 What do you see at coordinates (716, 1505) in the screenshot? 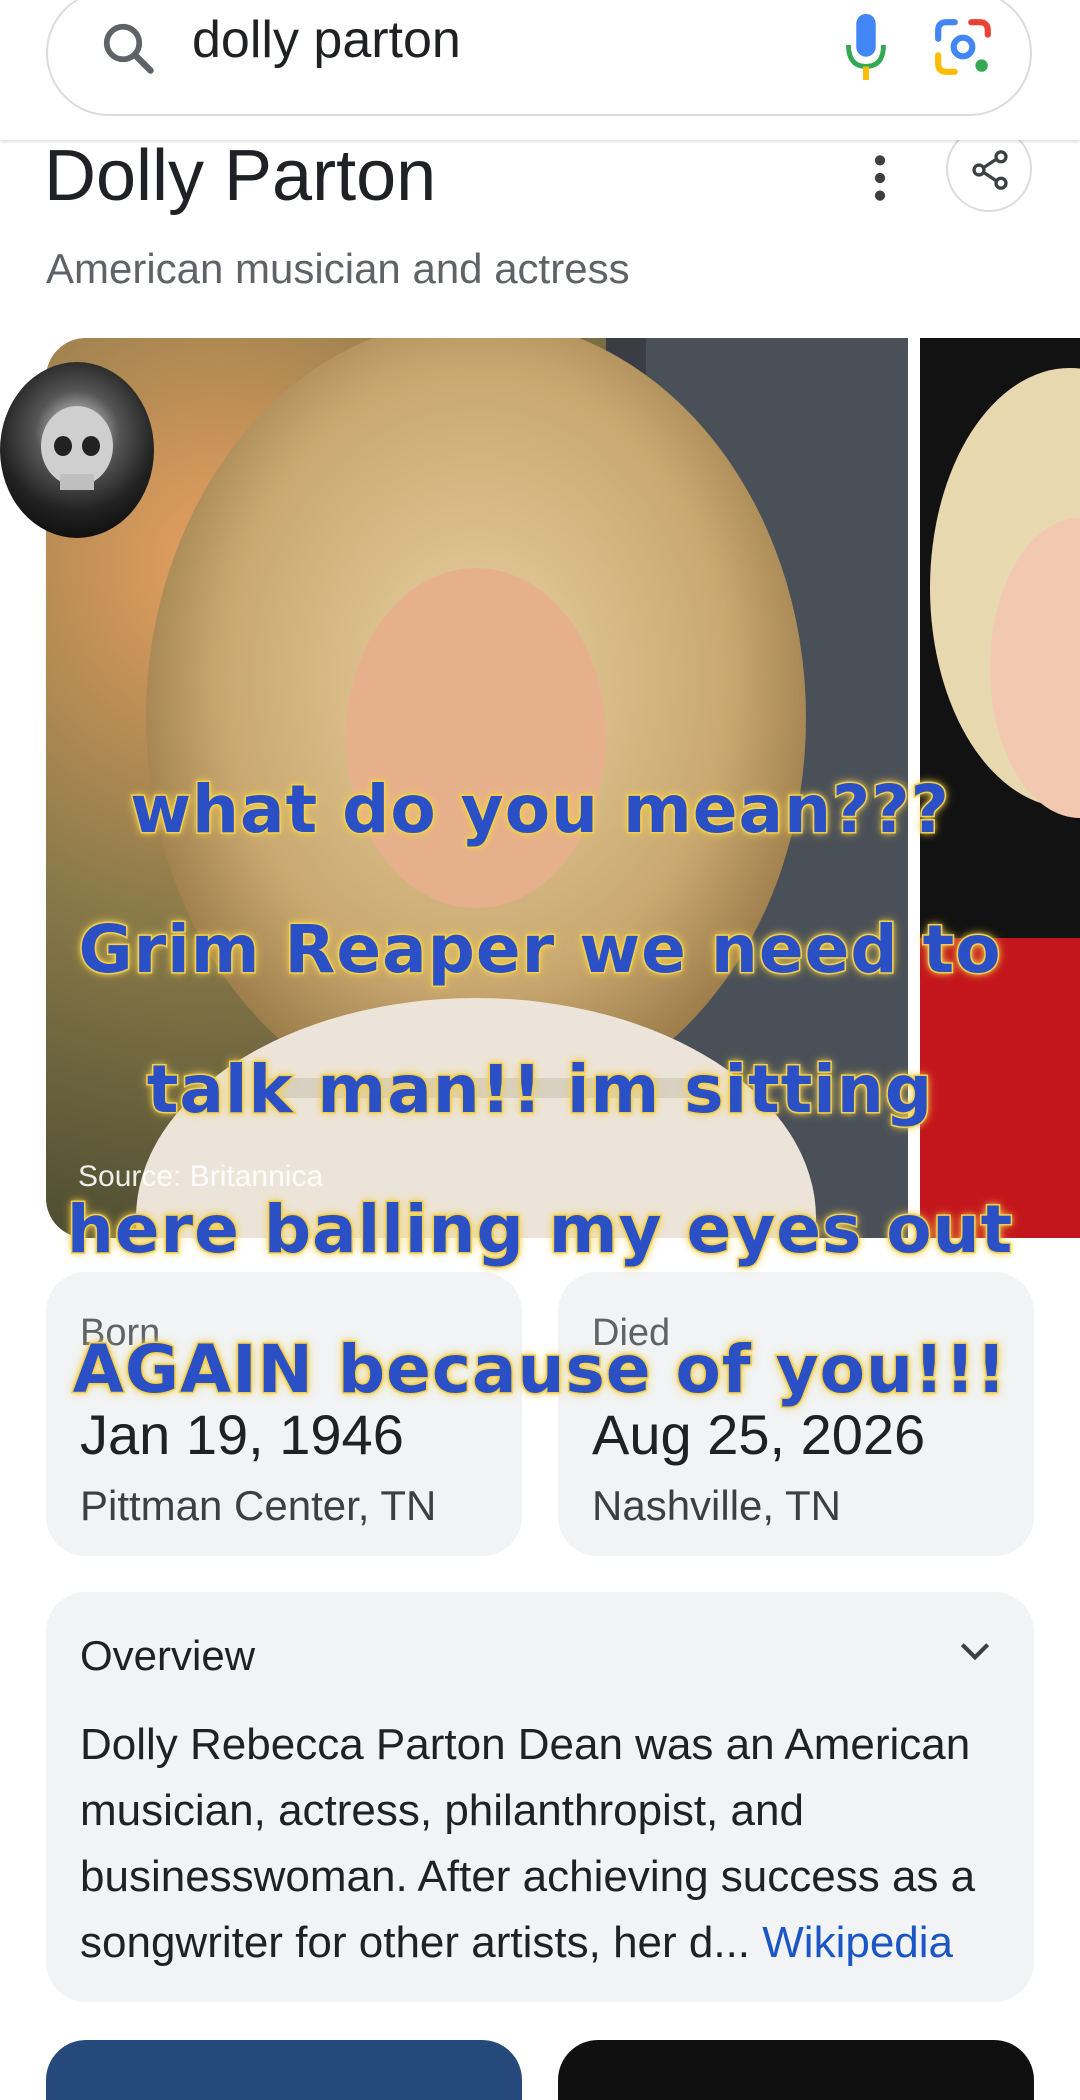
I see `died-place: Nashville, TN` at bounding box center [716, 1505].